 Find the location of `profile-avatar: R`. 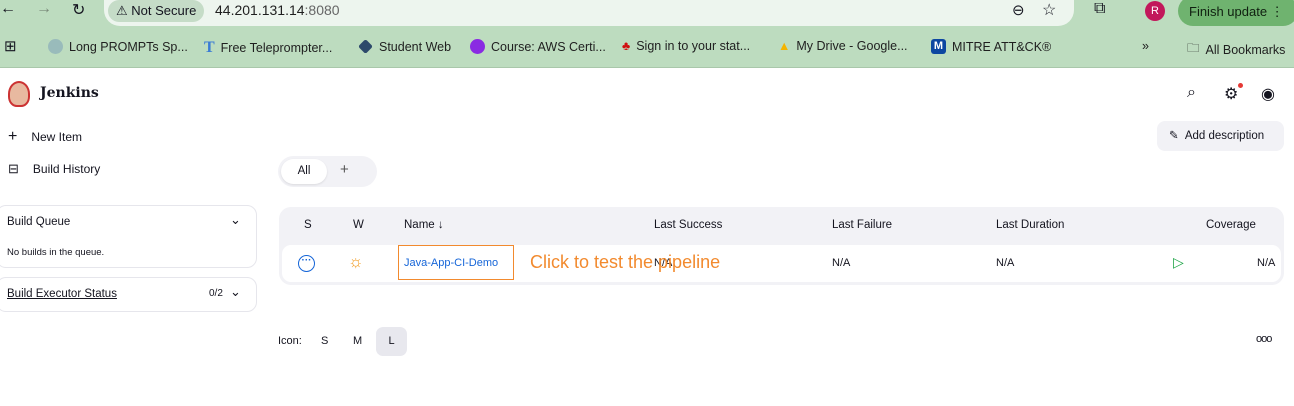

profile-avatar: R is located at coordinates (1155, 11).